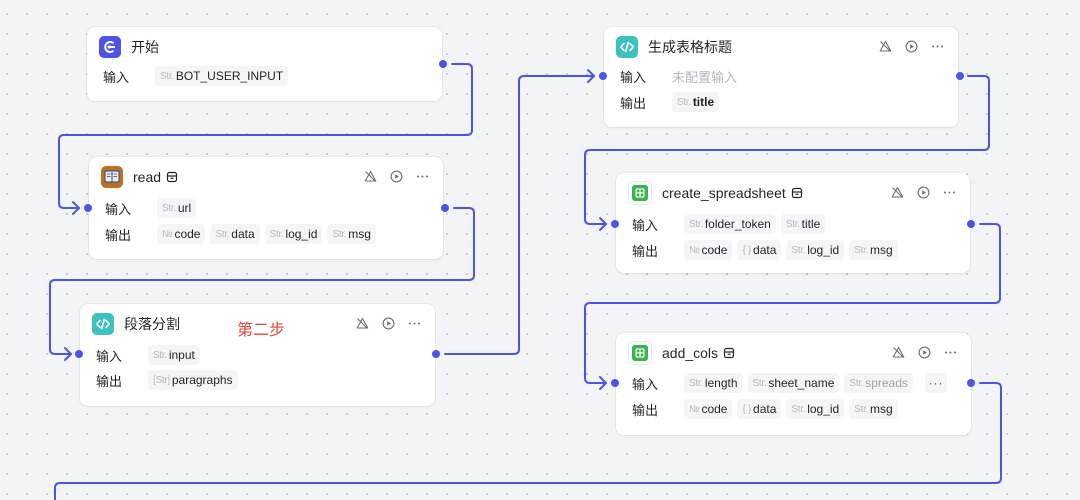 Image resolution: width=1080 pixels, height=500 pixels. I want to click on edge-split-to-gentitle, so click(519, 215).